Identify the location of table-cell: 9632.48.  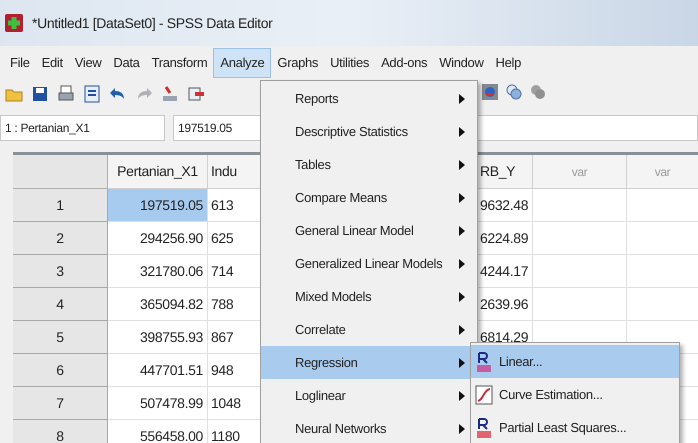
(505, 205).